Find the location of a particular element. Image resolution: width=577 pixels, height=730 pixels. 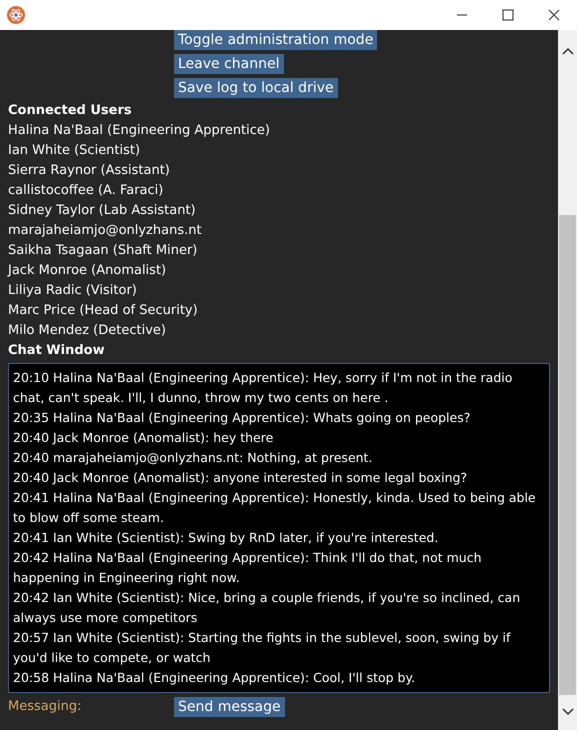

send-message-button: Send message is located at coordinates (229, 707).